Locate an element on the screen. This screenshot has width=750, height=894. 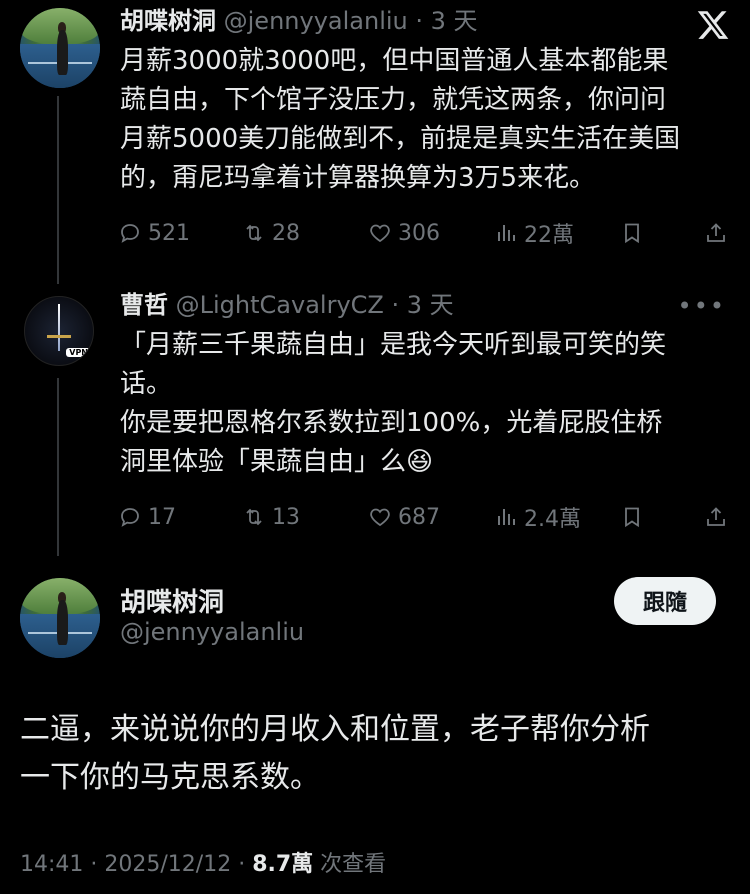
post2-line: 洞里体验「果蔬自由」么😆 is located at coordinates (277, 462).